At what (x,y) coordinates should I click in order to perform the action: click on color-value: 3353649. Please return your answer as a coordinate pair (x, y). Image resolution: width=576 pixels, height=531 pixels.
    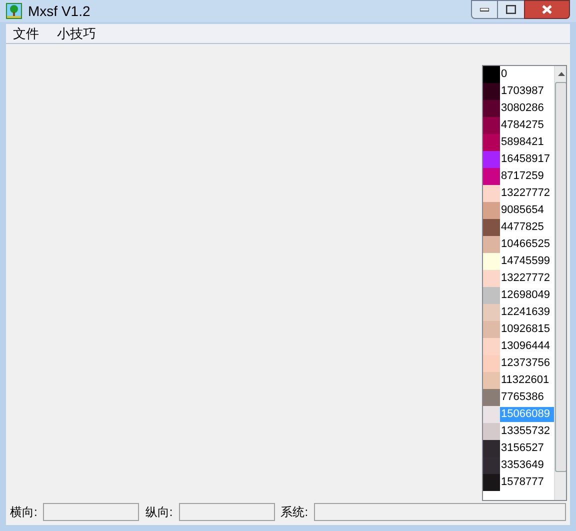
    Looking at the image, I should click on (527, 465).